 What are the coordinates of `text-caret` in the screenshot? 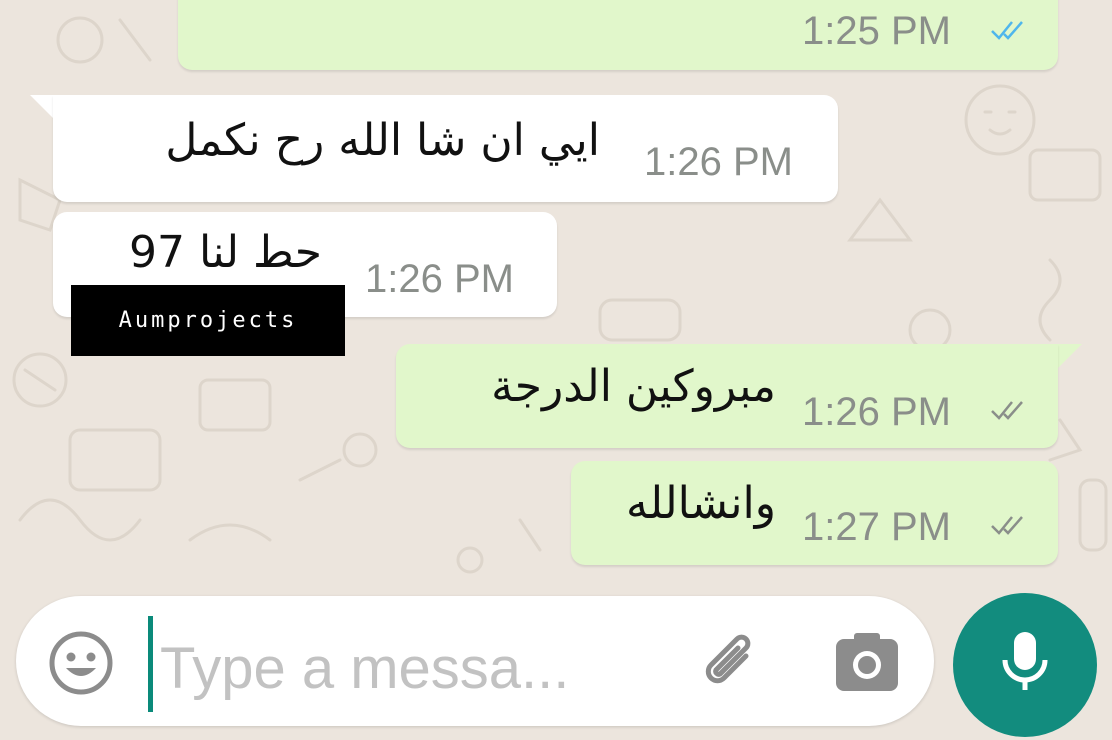 It's located at (150, 664).